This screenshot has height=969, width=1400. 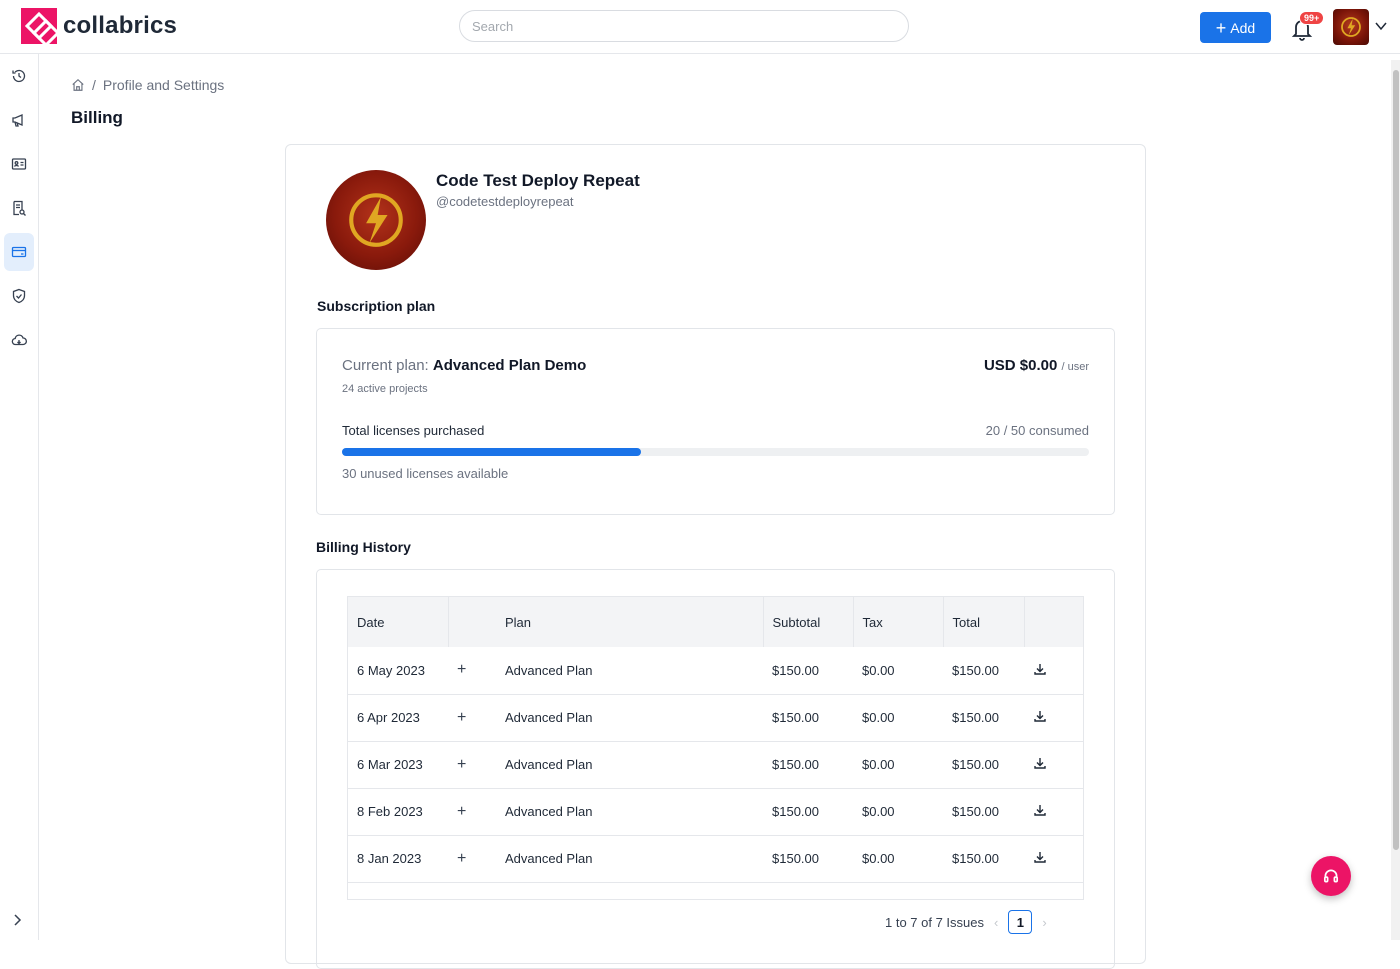 I want to click on sidebar-item-billing, so click(x=19, y=252).